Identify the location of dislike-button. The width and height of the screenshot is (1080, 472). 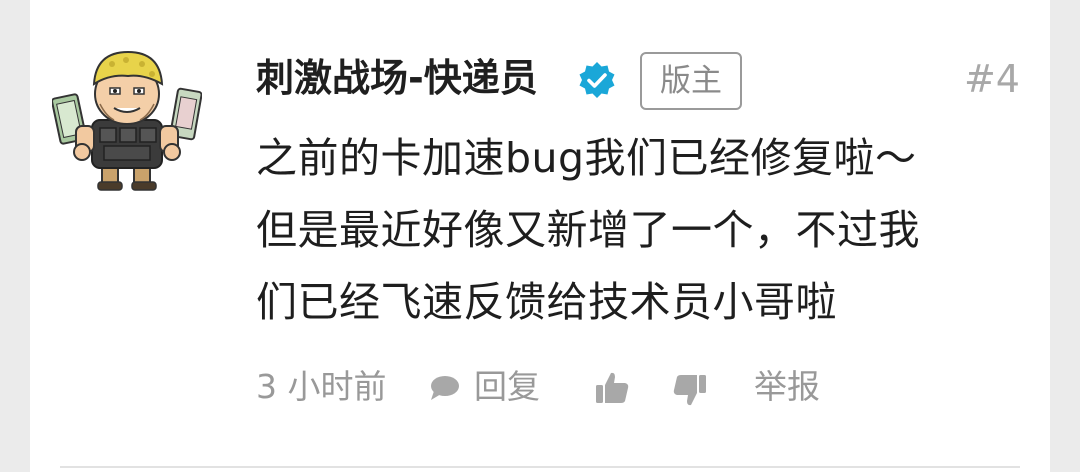
(690, 390).